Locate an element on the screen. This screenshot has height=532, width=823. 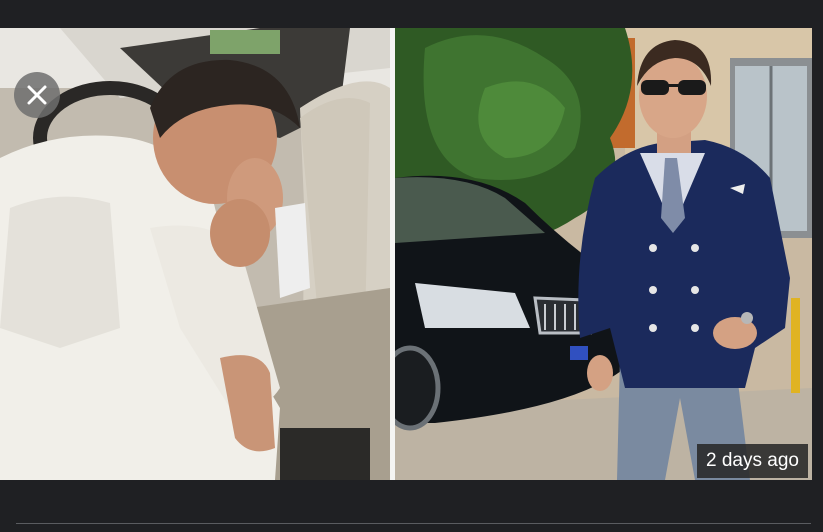
close-button is located at coordinates (37, 95).